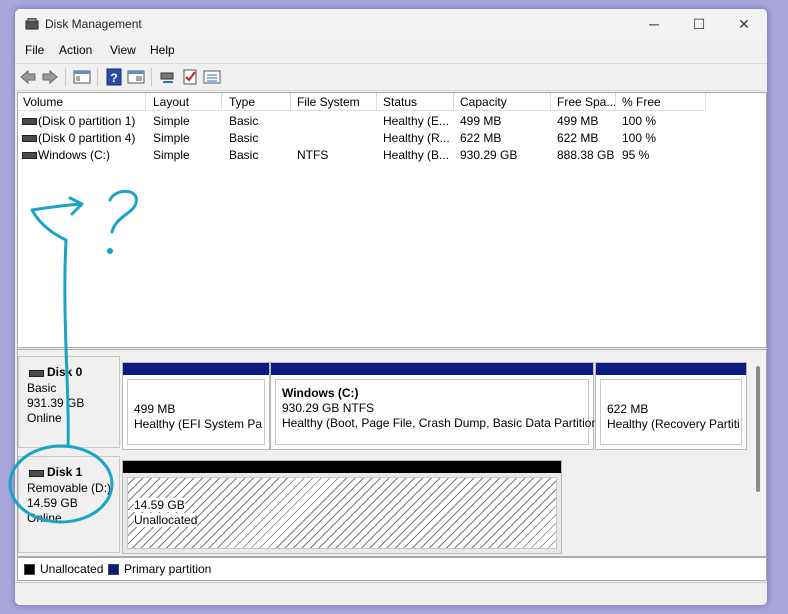  What do you see at coordinates (44, 418) in the screenshot?
I see `disk-0-status: Online` at bounding box center [44, 418].